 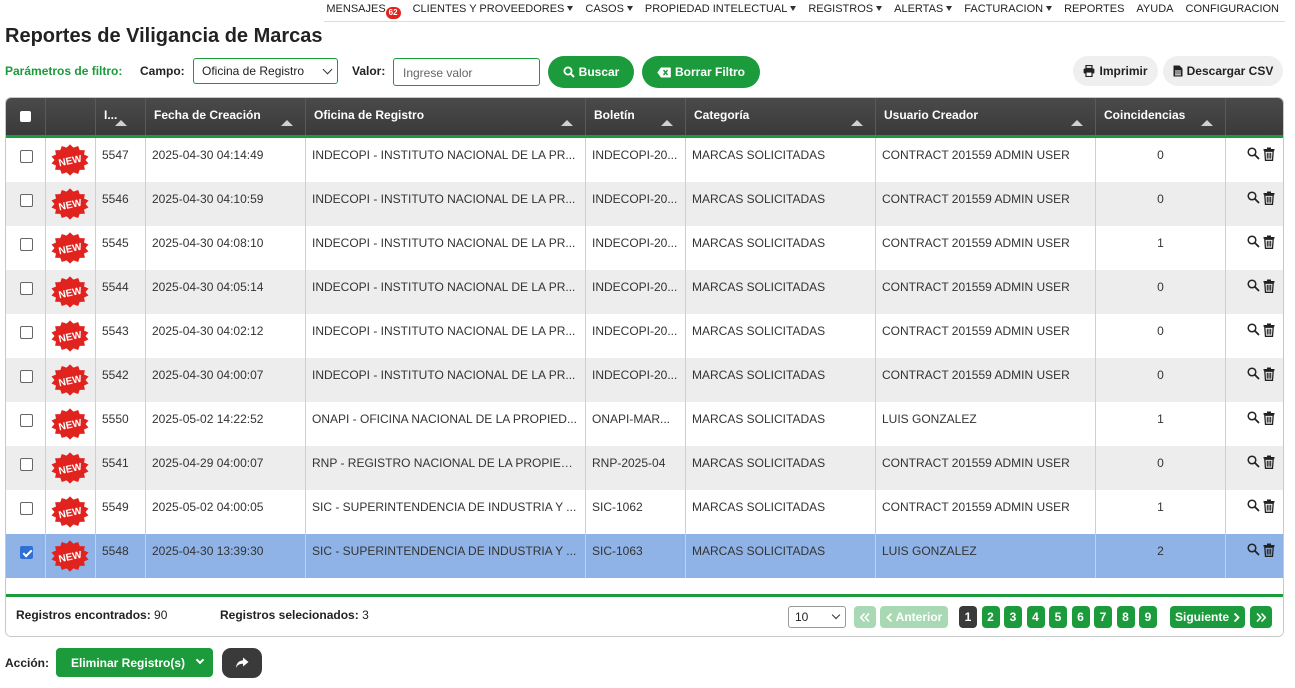 I want to click on valor-input: Ingrese valor, so click(x=466, y=72).